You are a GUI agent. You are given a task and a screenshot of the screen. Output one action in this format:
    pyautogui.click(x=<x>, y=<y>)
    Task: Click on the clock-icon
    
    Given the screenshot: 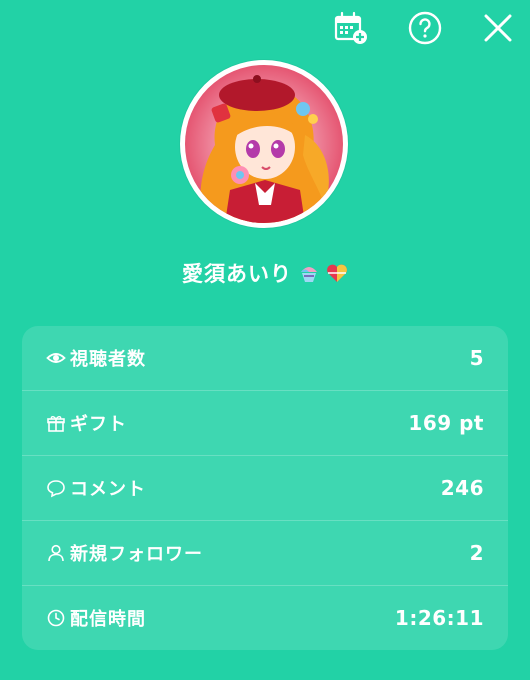 What is the action you would take?
    pyautogui.click(x=56, y=618)
    